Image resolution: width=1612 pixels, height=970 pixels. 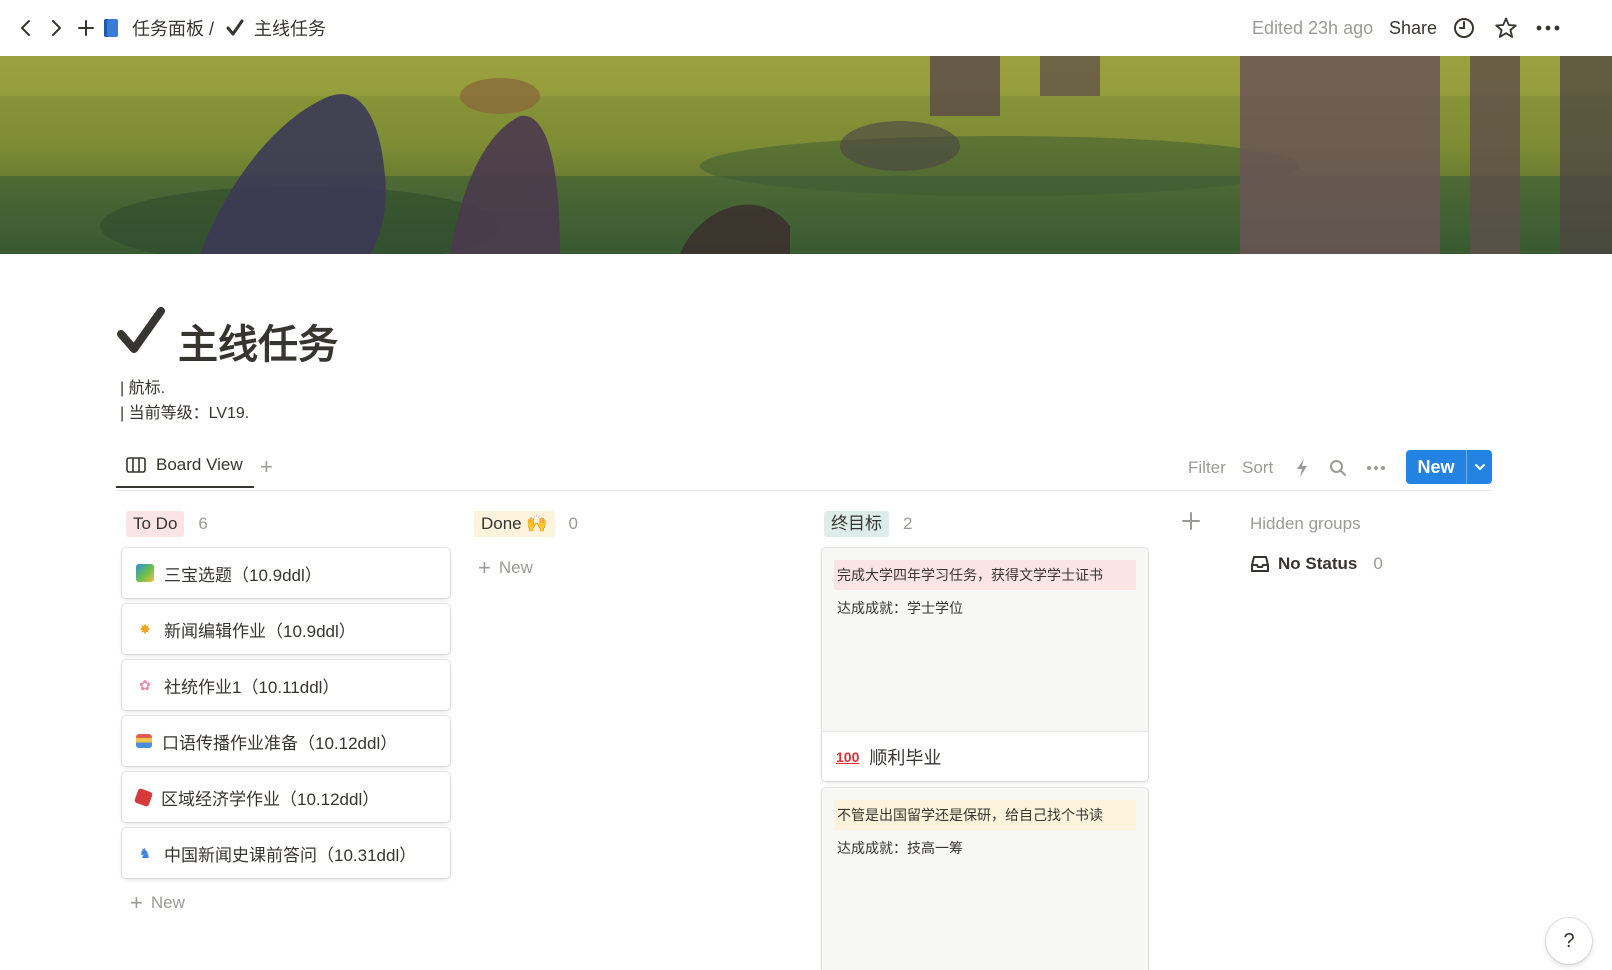 What do you see at coordinates (985, 664) in the screenshot?
I see `goal-card: 完成大学四年学习任务，获得文学学士证书 达成成就：学士学位 100 顺利毕业` at bounding box center [985, 664].